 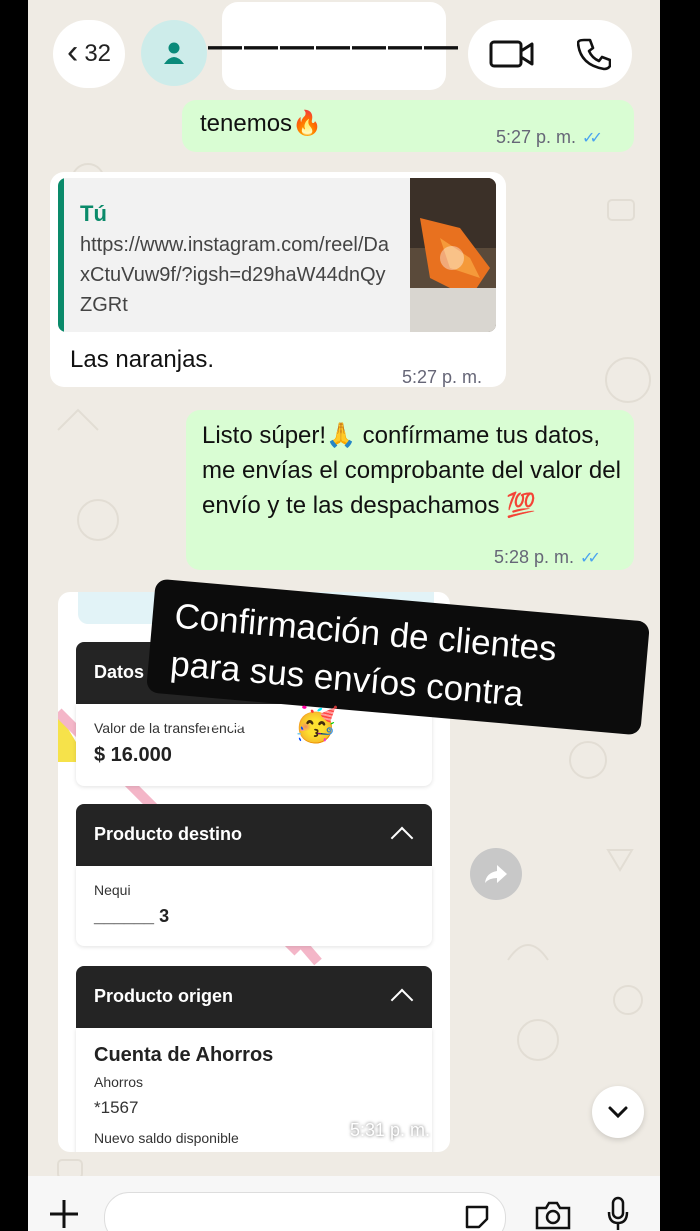 What do you see at coordinates (305, 1211) in the screenshot?
I see `message-input` at bounding box center [305, 1211].